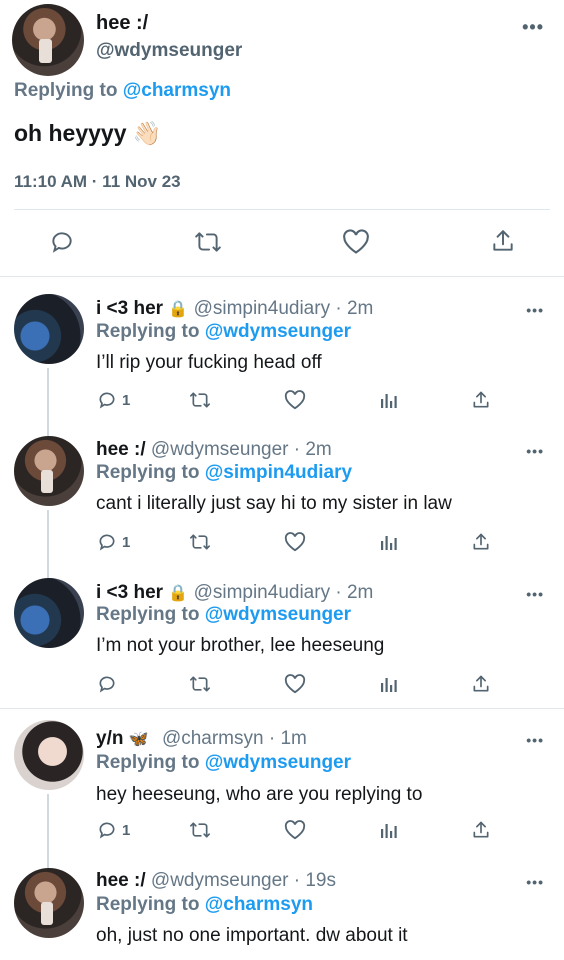 The image size is (564, 960). What do you see at coordinates (259, 794) in the screenshot?
I see `tweet-text: hey heeseung, who are you replying to` at bounding box center [259, 794].